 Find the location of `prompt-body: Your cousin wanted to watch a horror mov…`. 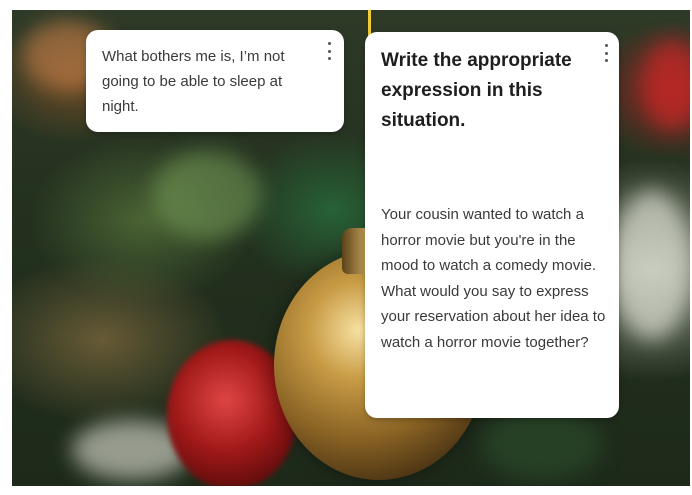

prompt-body: Your cousin wanted to watch a horror mov… is located at coordinates (493, 278).